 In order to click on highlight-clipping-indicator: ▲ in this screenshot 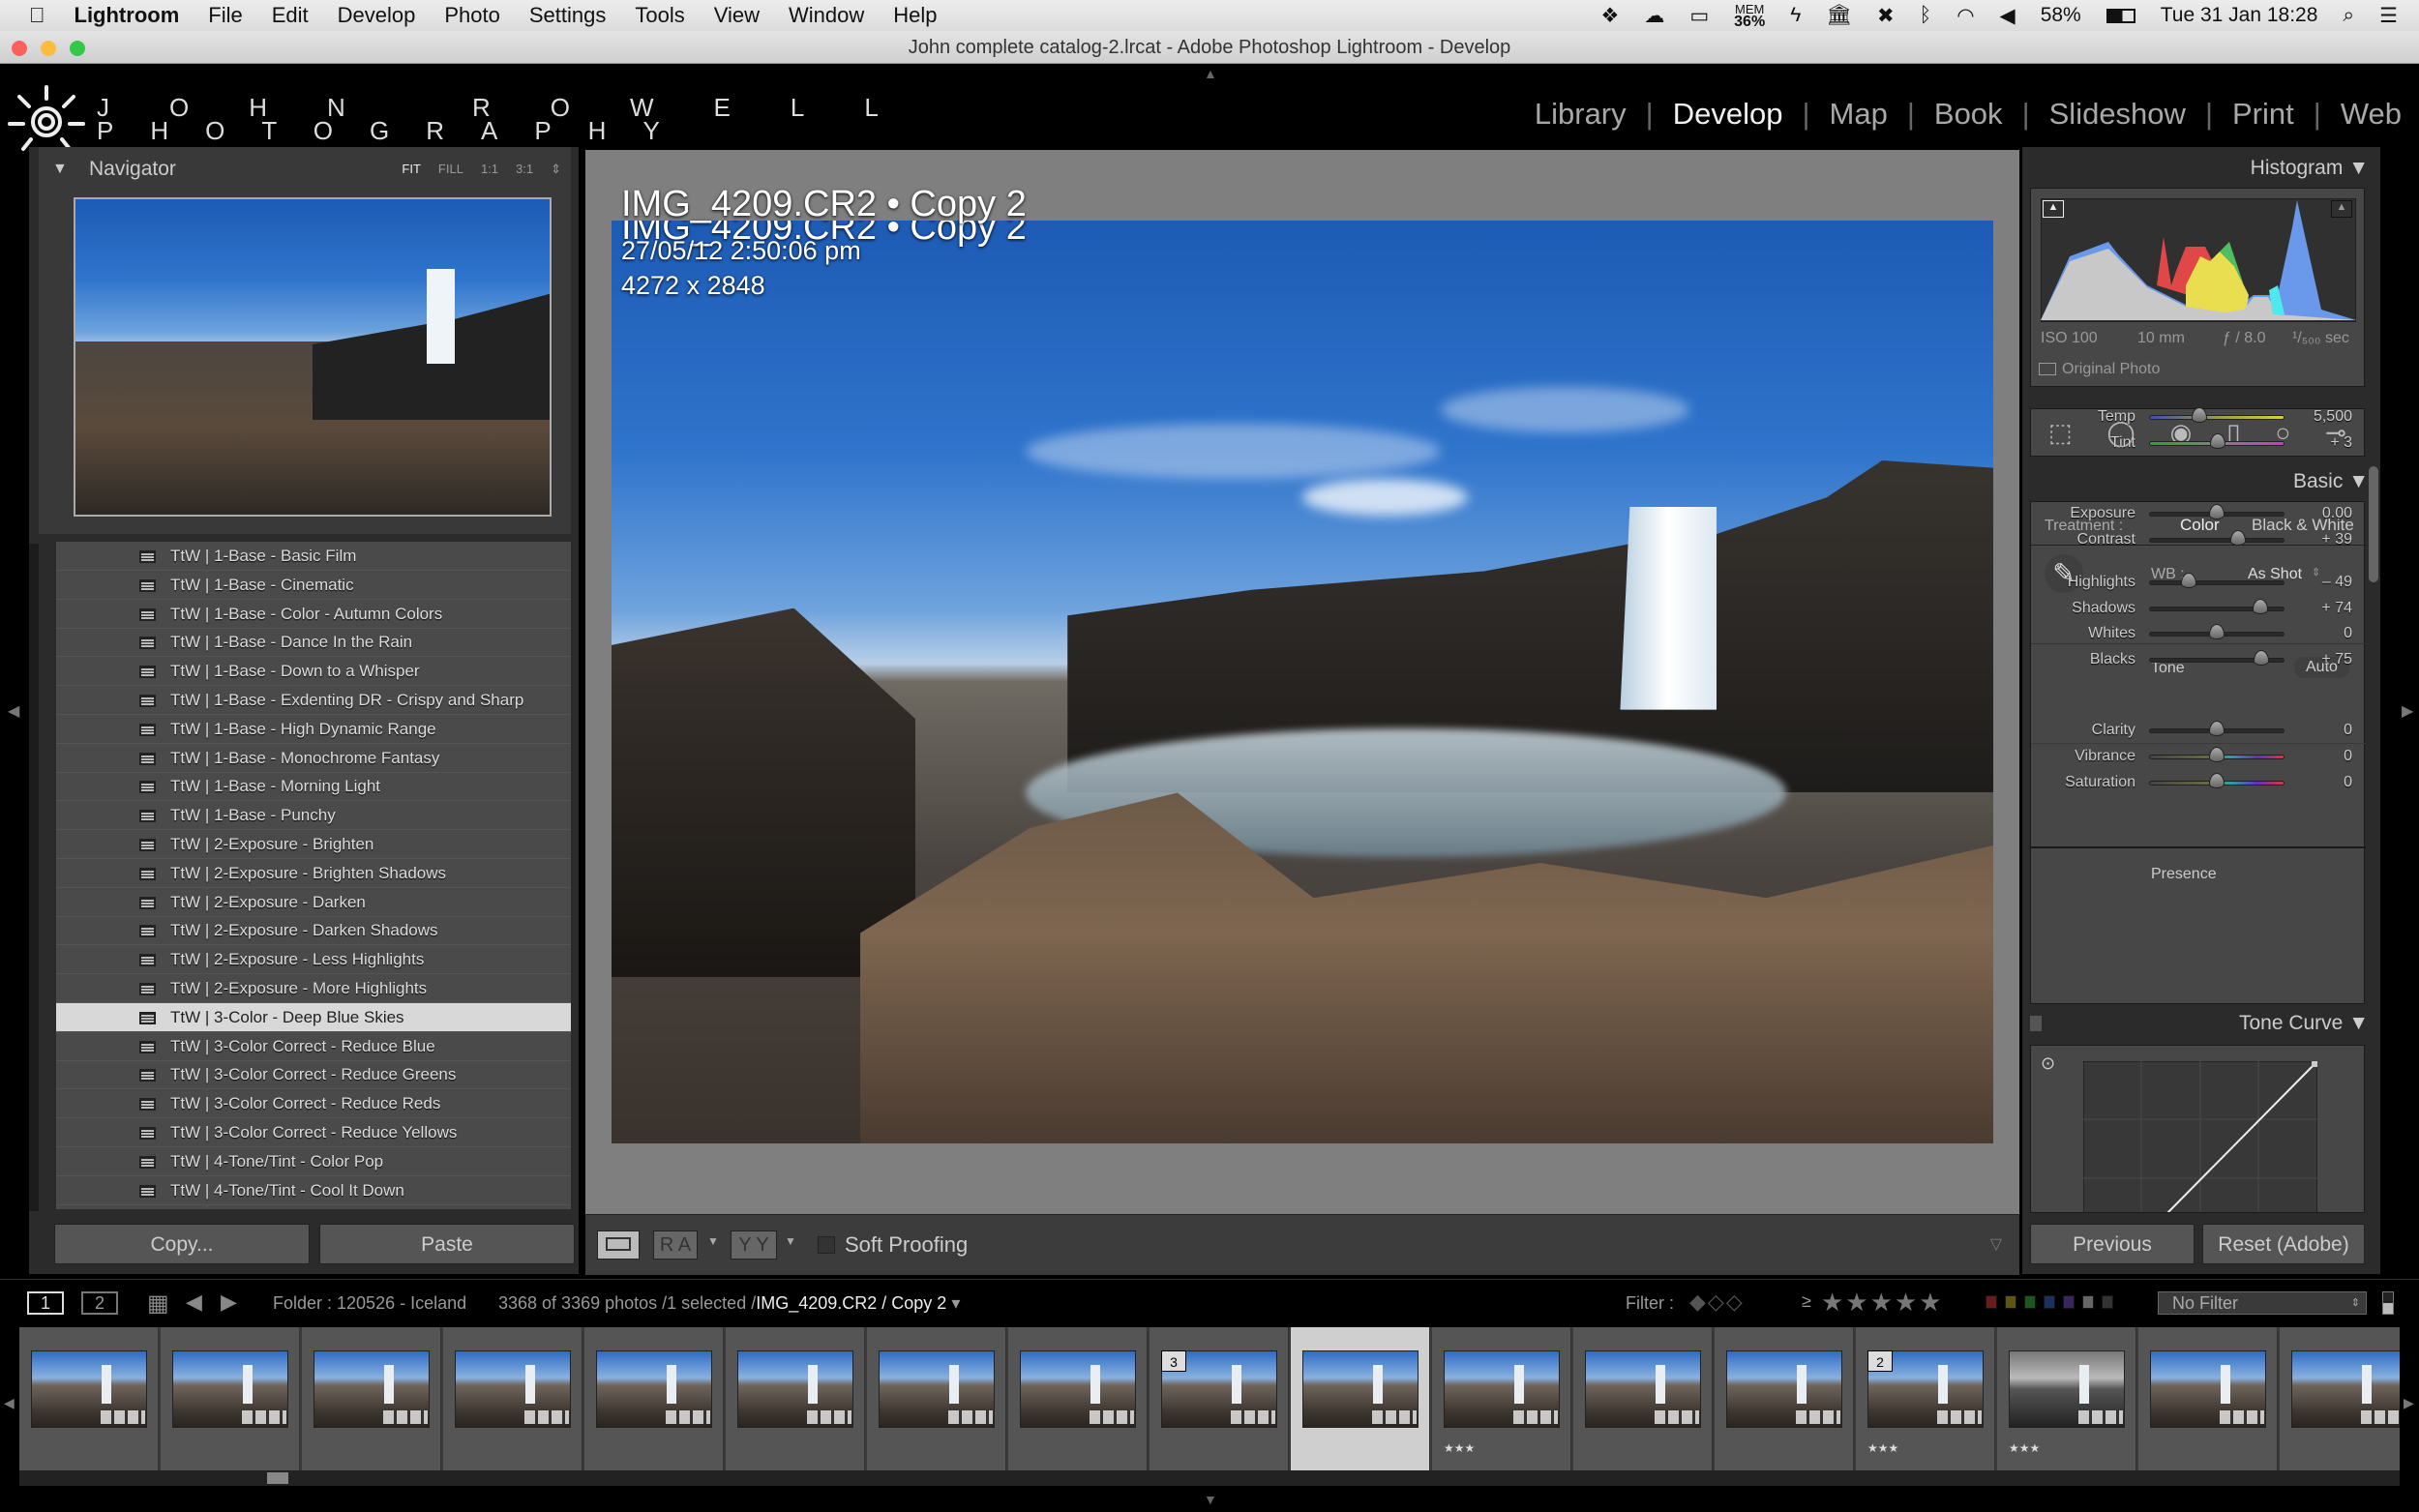, I will do `click(2341, 209)`.